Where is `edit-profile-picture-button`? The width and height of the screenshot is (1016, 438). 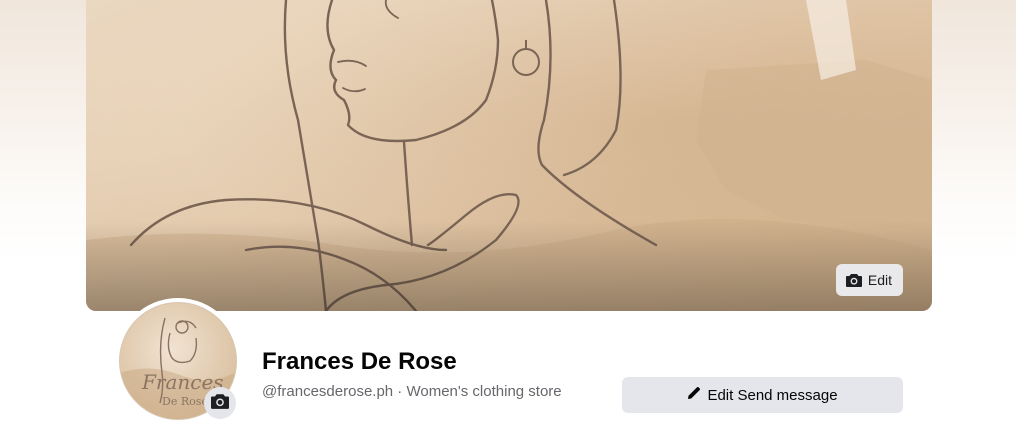 edit-profile-picture-button is located at coordinates (220, 403).